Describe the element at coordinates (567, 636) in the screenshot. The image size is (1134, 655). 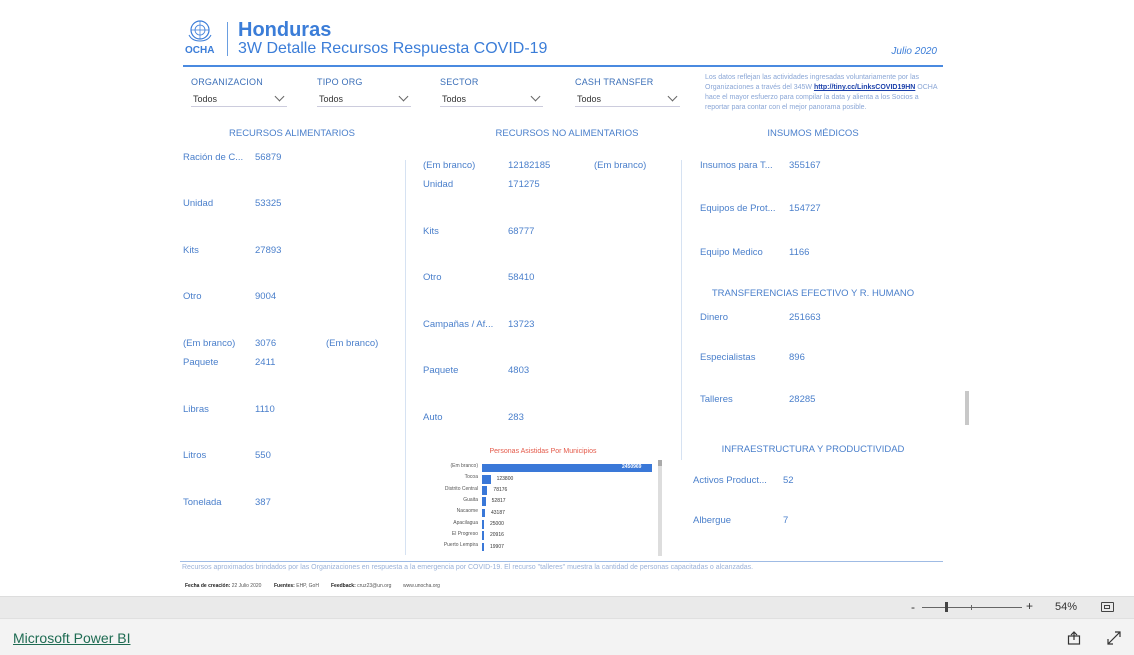
I see `bottom-bar` at that location.